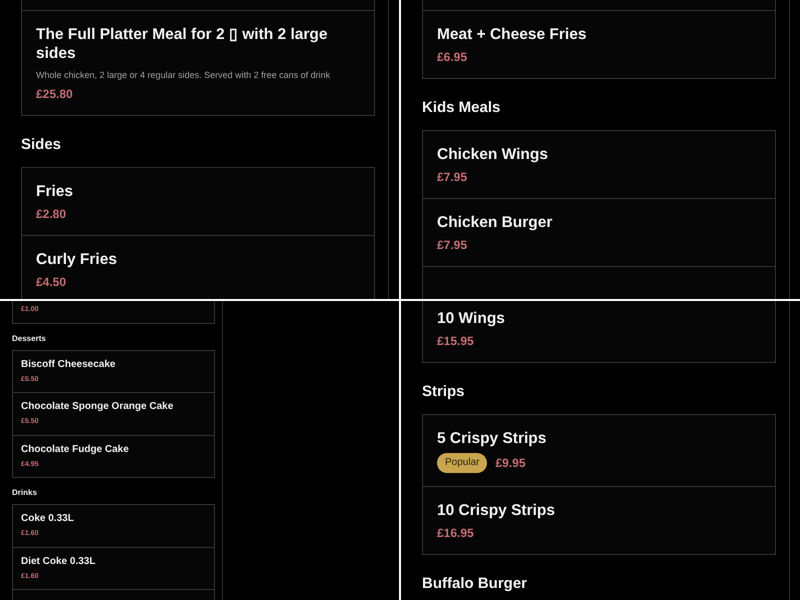 This screenshot has width=800, height=600. Describe the element at coordinates (182, 44) in the screenshot. I see `item-name: The Full Platter Meal for 2 ▯ with 2 large sides` at that location.